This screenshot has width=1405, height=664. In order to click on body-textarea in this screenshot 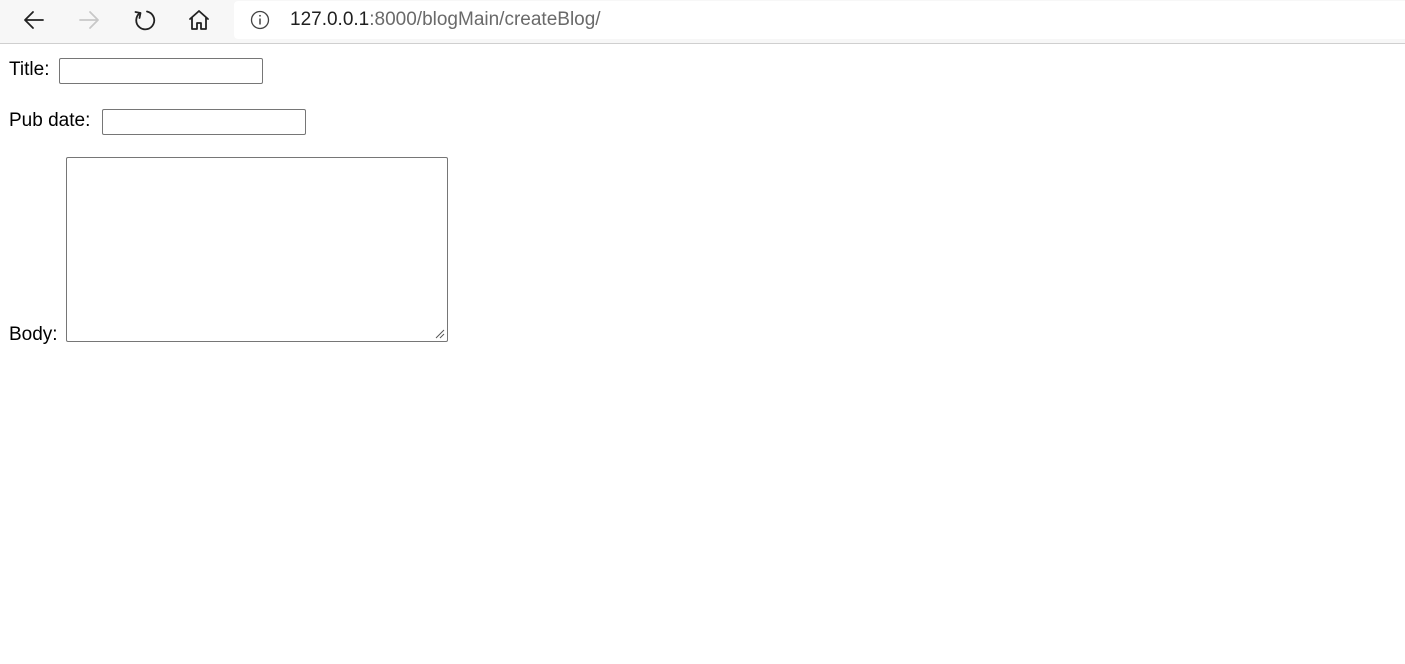, I will do `click(257, 249)`.